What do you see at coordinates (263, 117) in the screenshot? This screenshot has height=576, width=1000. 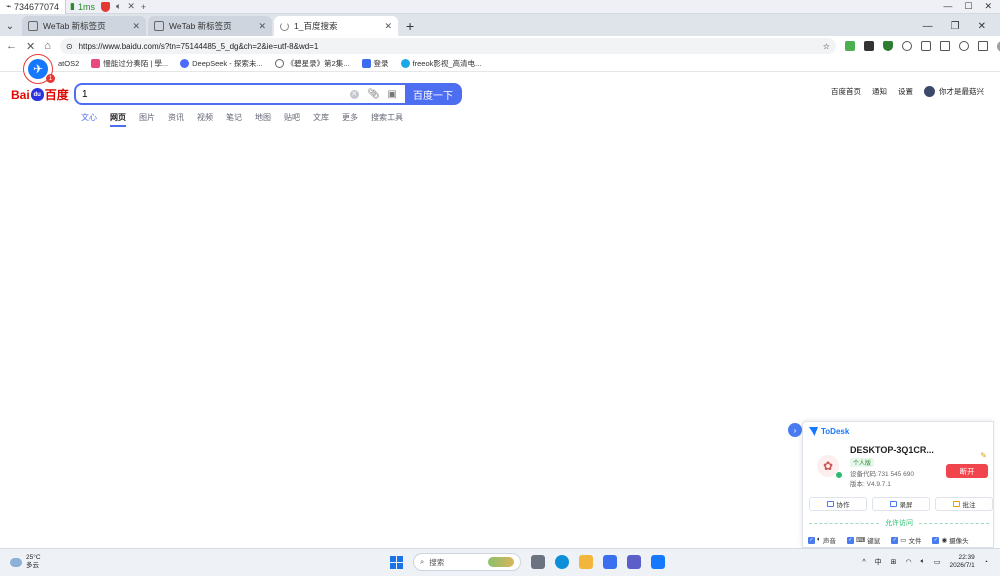 I see `tab-maps: 地图` at bounding box center [263, 117].